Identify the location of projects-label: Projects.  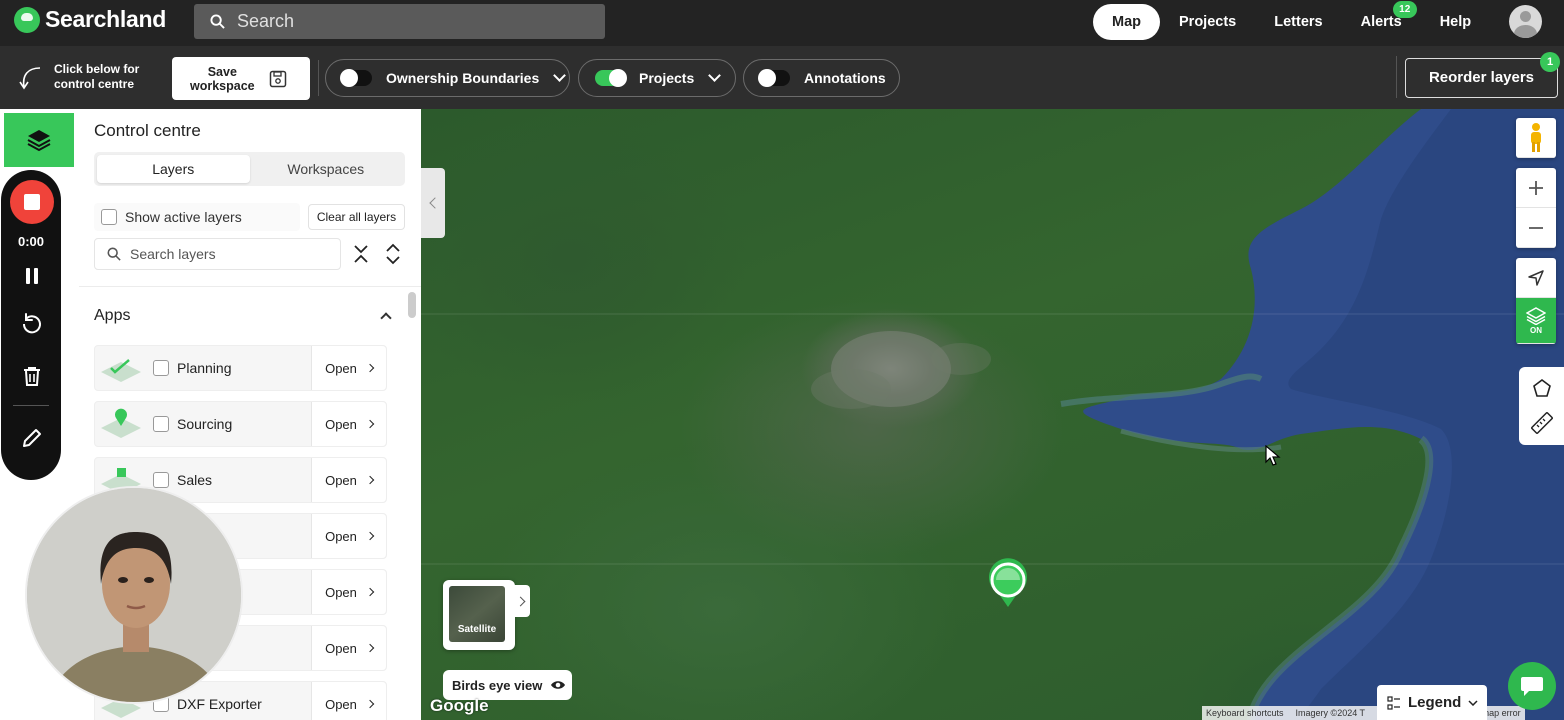
(667, 78).